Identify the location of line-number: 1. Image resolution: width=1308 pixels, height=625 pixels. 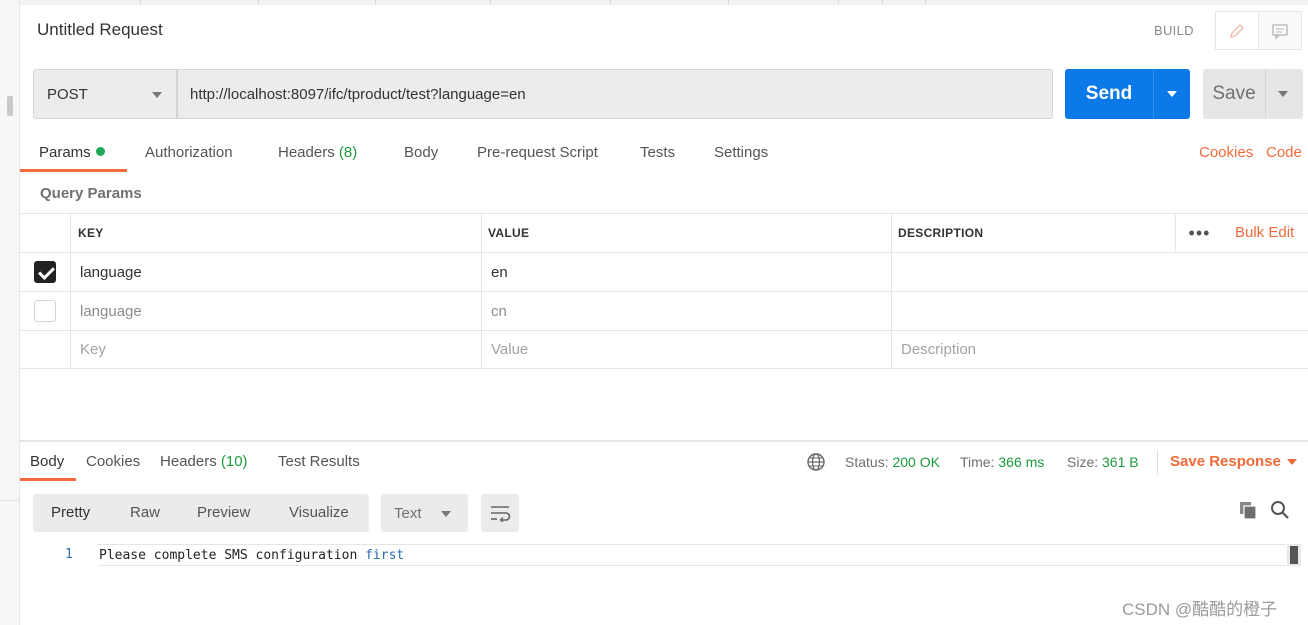
(69, 554).